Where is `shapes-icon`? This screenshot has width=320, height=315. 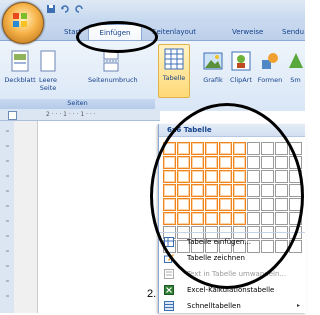
shapes-icon is located at coordinates (270, 61).